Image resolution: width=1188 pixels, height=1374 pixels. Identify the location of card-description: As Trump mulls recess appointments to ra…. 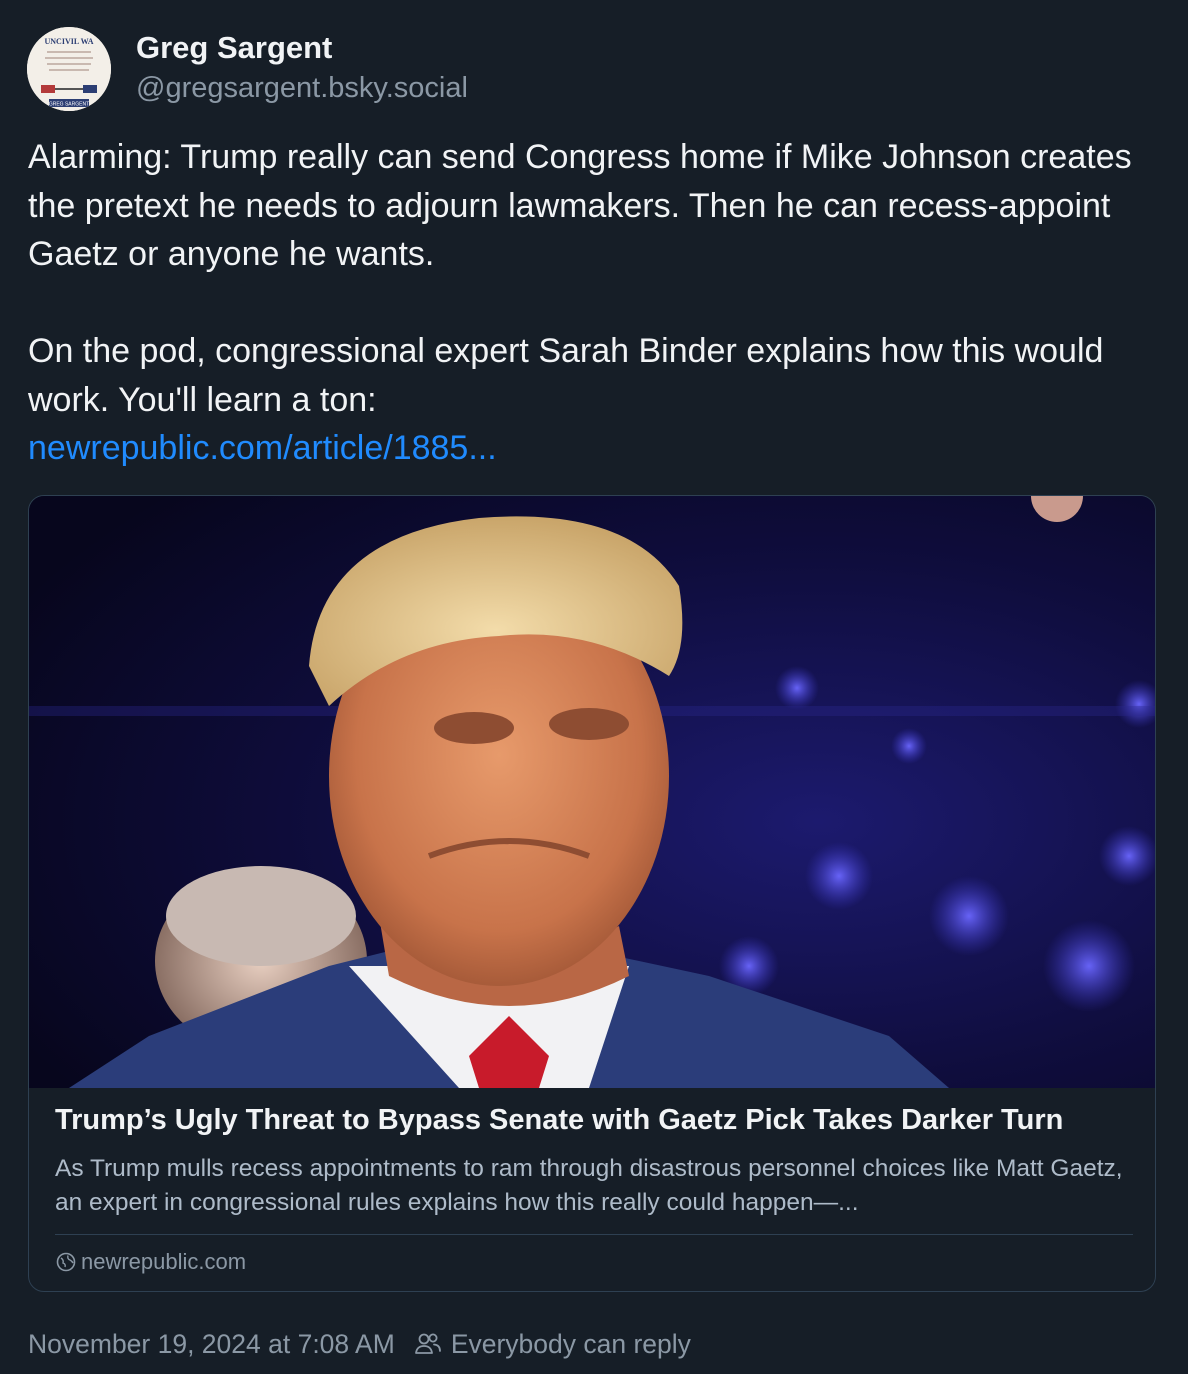
(589, 1185).